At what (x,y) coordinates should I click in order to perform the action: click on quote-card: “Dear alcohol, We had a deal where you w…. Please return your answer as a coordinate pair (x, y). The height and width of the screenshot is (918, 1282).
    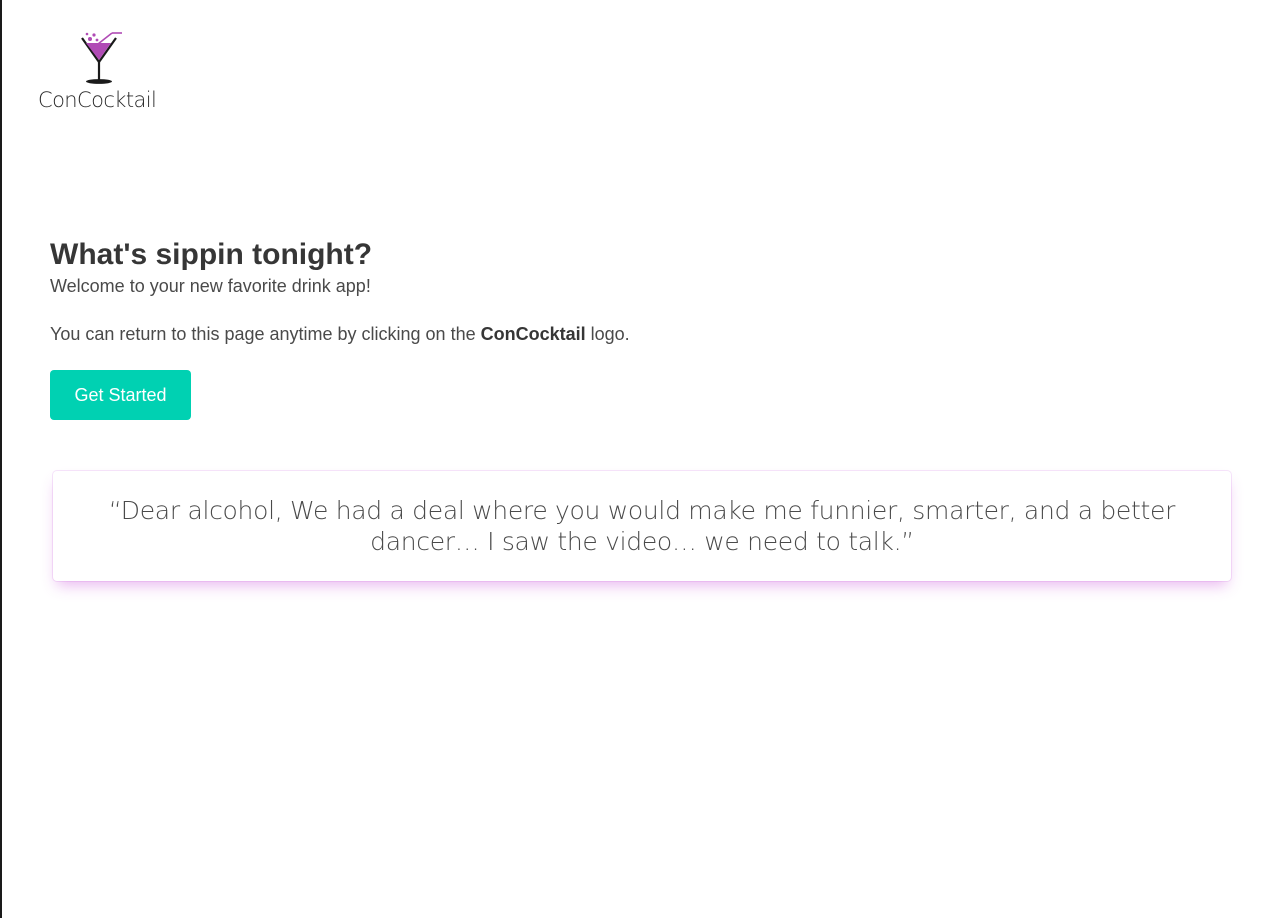
    Looking at the image, I should click on (642, 526).